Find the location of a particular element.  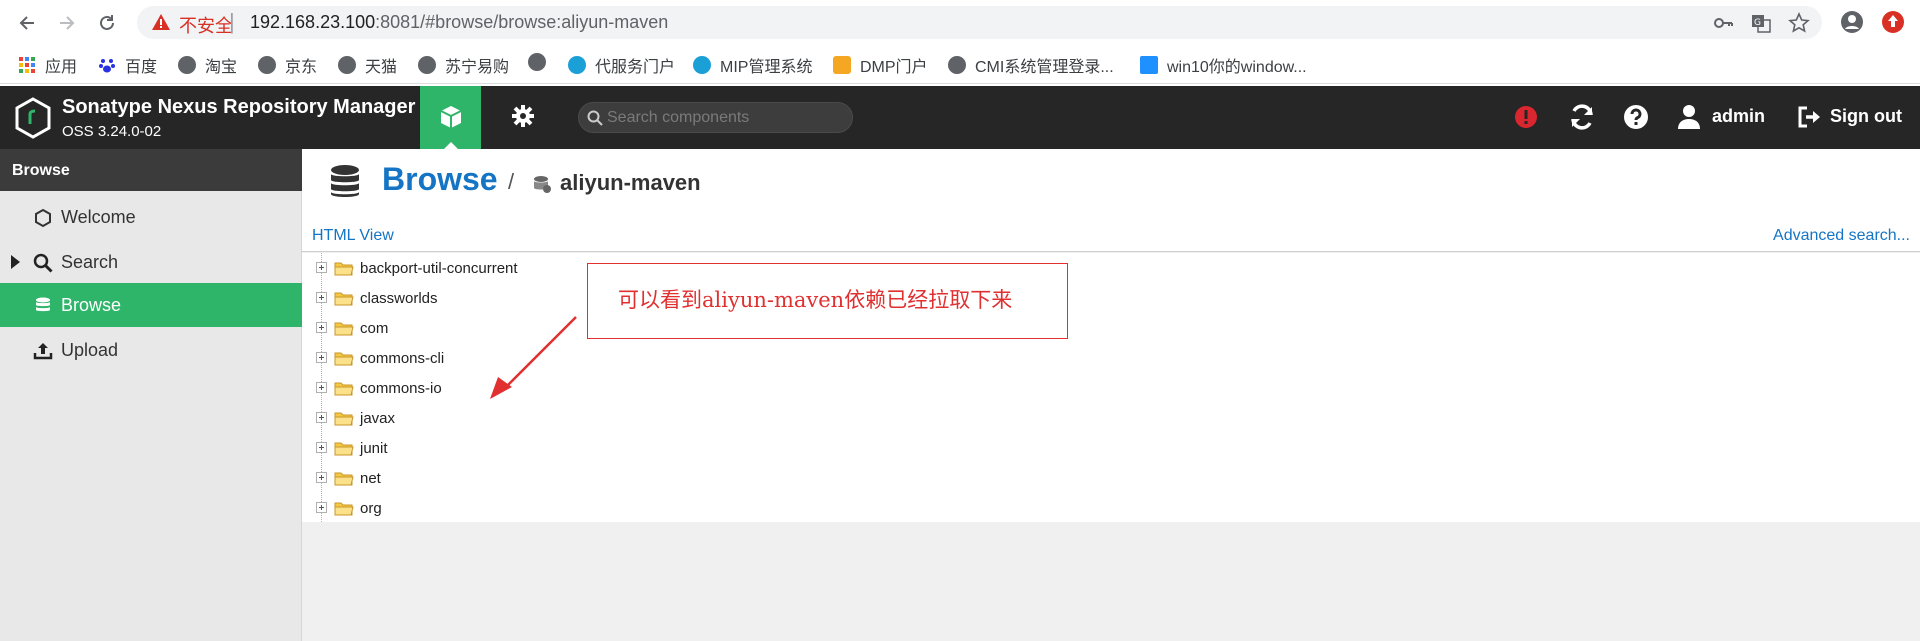

tree-node-label: backport-util-concurrent is located at coordinates (439, 268).